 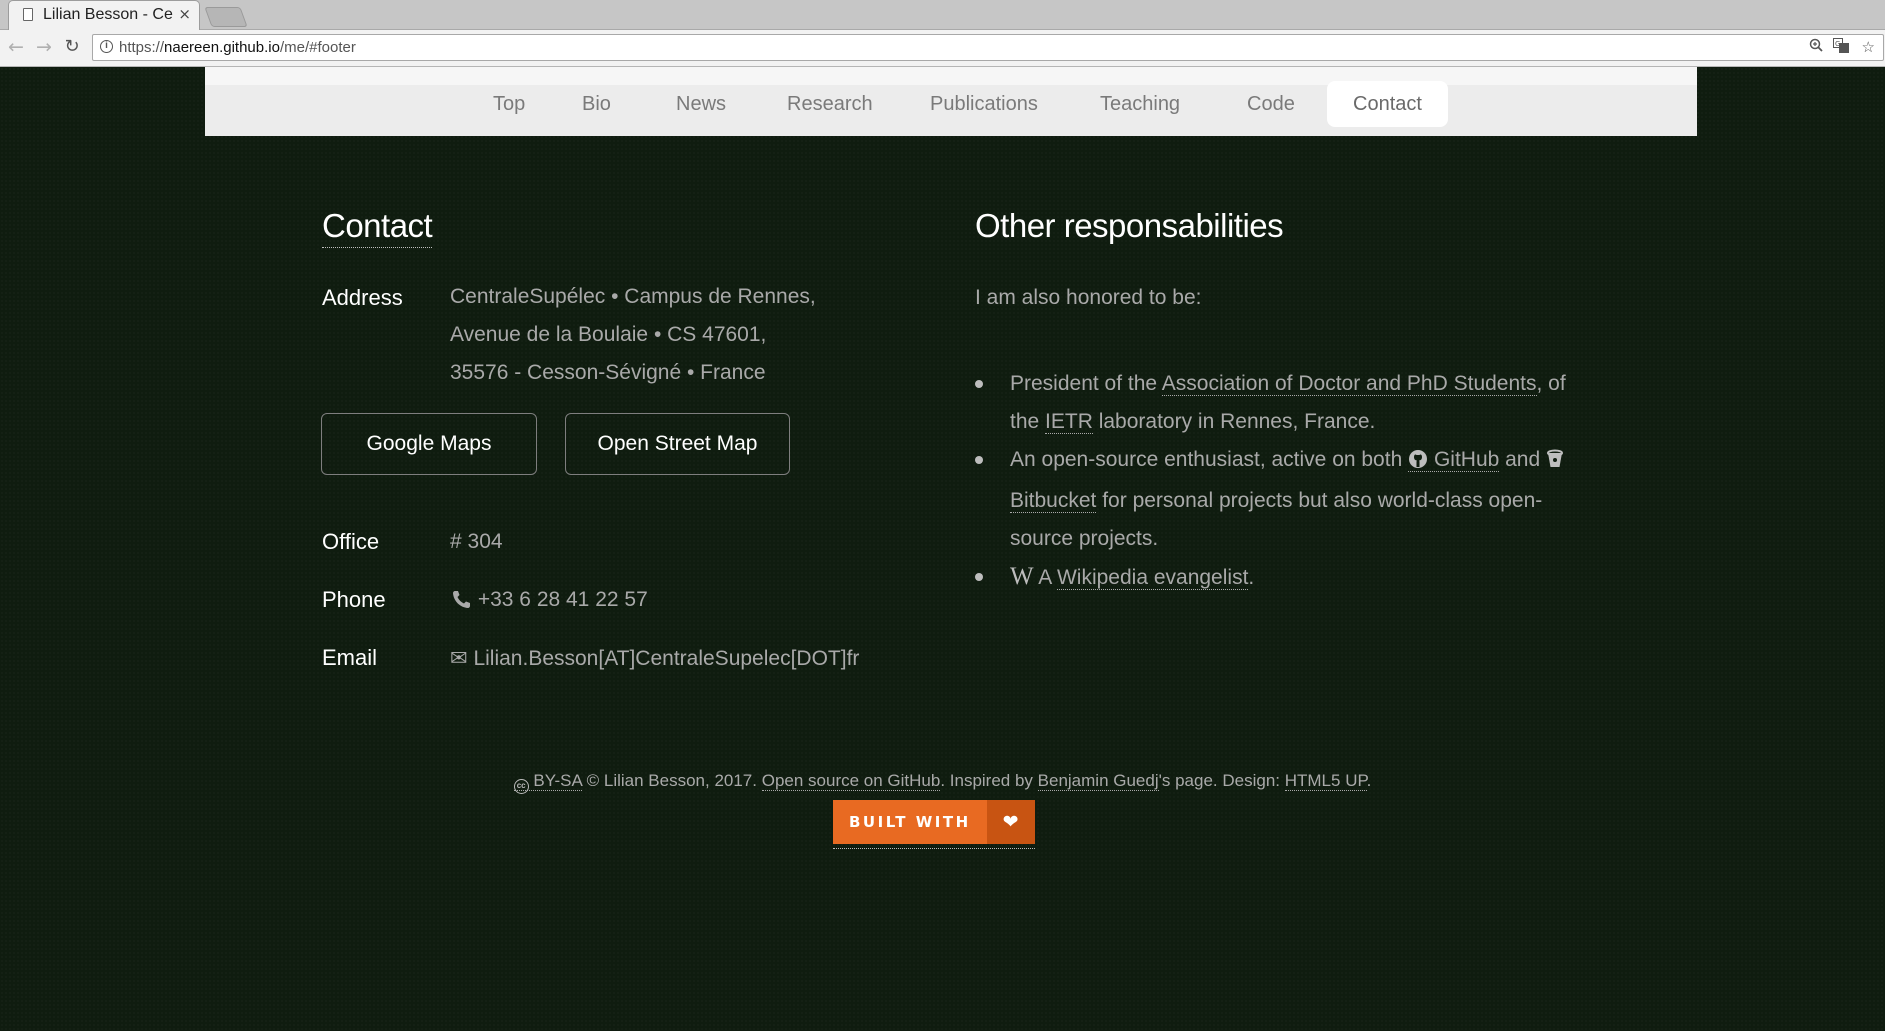 I want to click on html5up-link: HTML5 UP, so click(x=1325, y=781).